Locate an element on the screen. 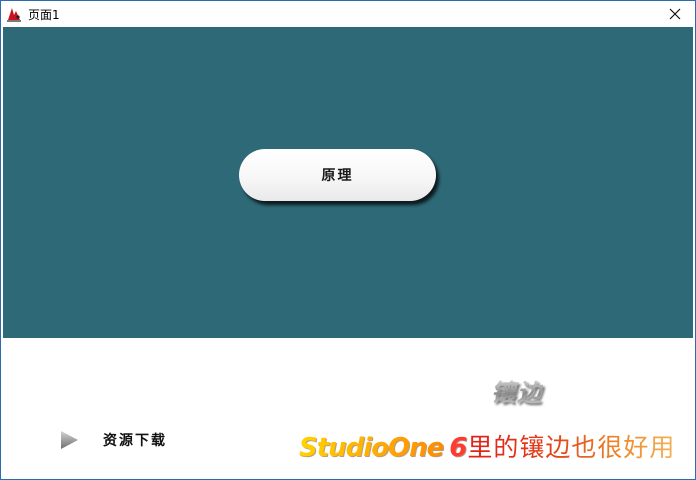 The width and height of the screenshot is (696, 480). resource-download-link: 资源下载 is located at coordinates (112, 440).